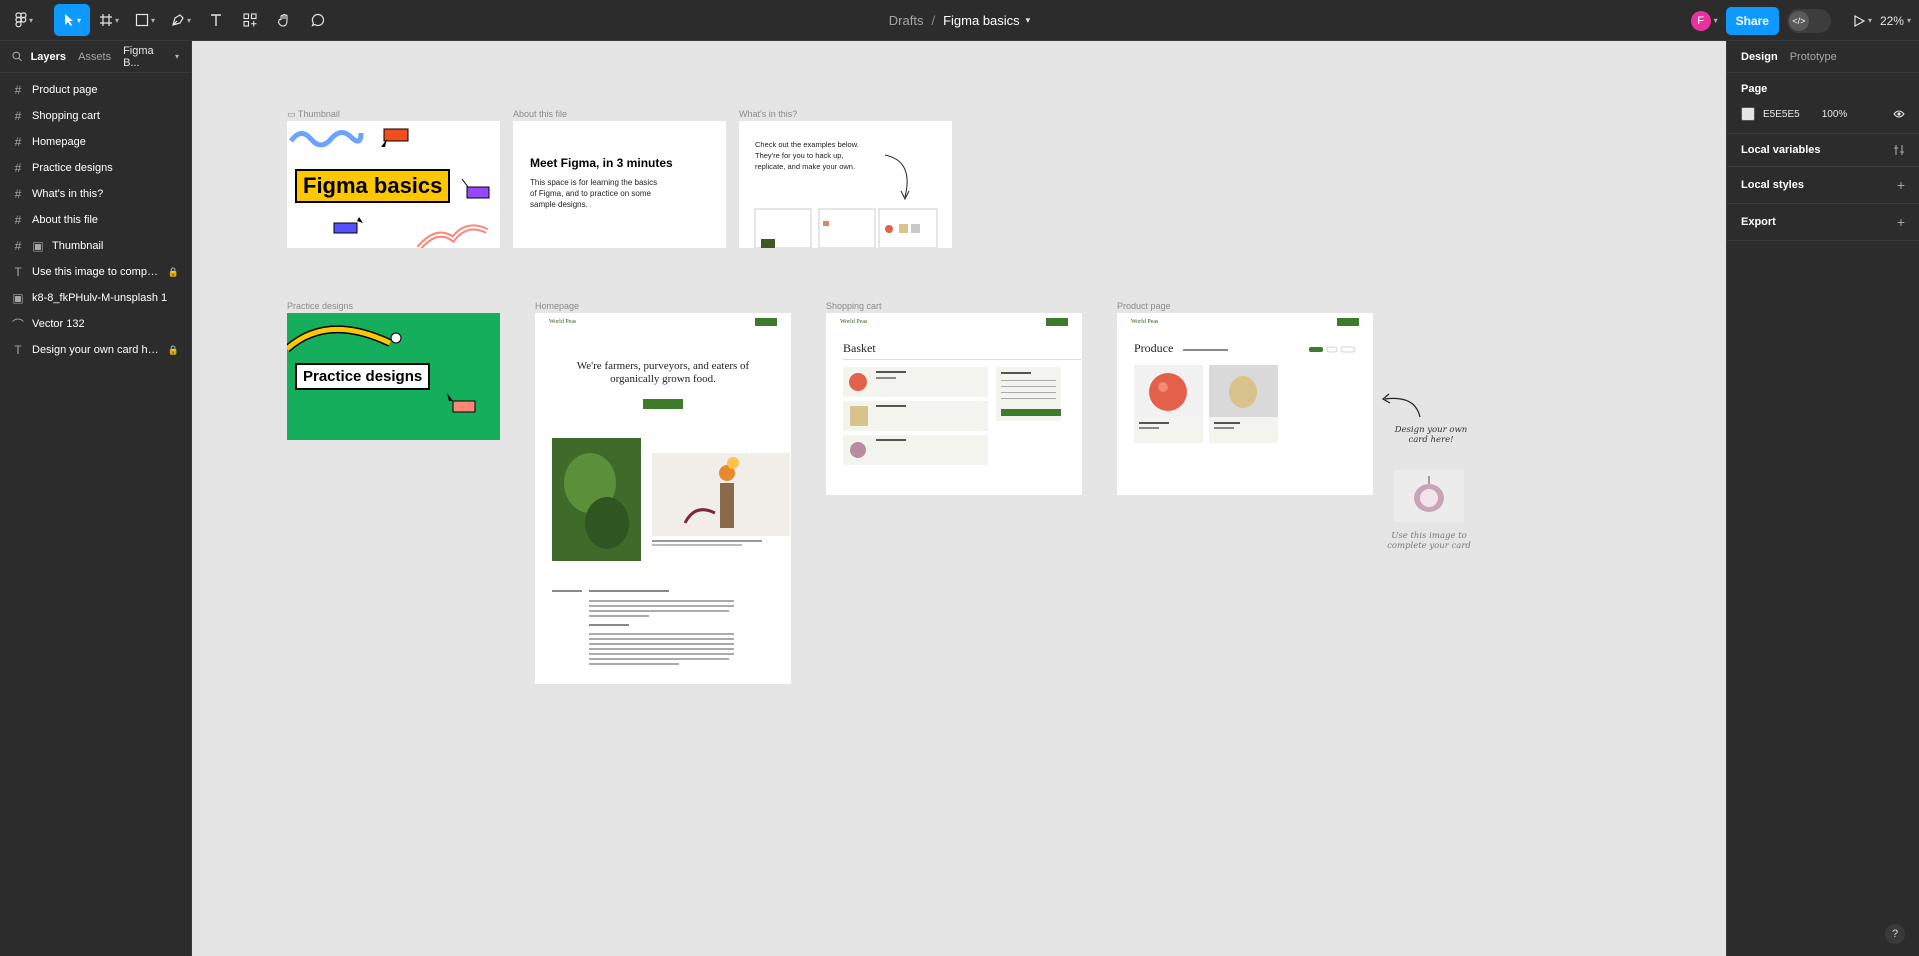  Describe the element at coordinates (1813, 57) in the screenshot. I see `tab-prototype: Prototype` at that location.